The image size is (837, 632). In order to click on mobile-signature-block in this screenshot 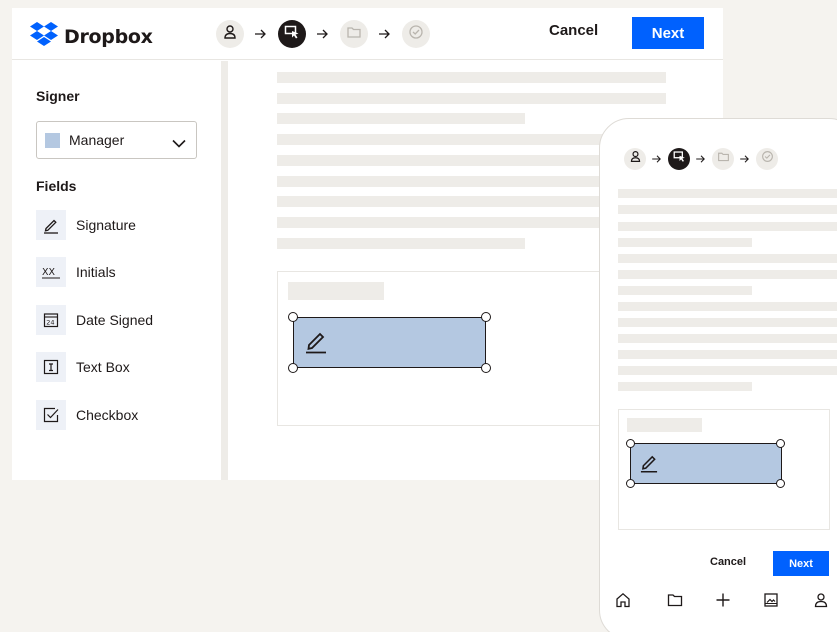, I will do `click(724, 469)`.